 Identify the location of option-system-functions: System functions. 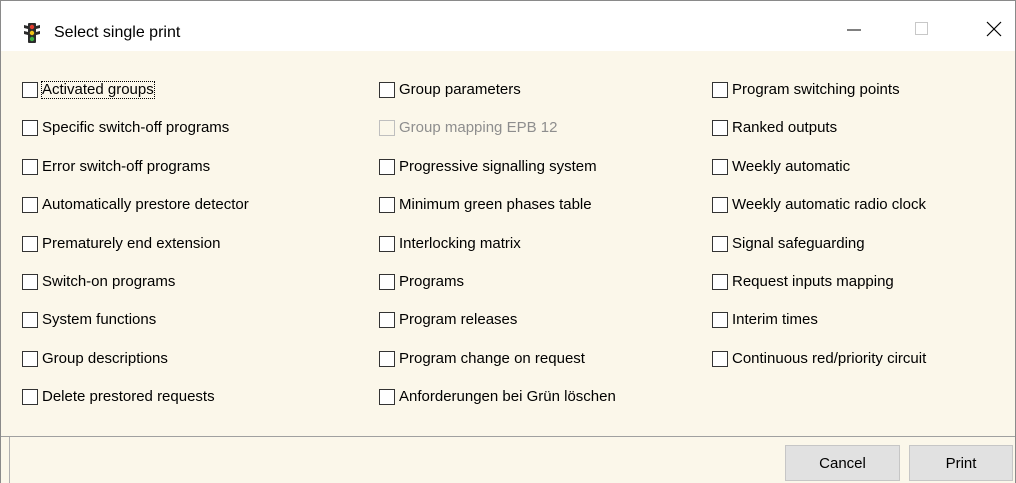
(135, 331).